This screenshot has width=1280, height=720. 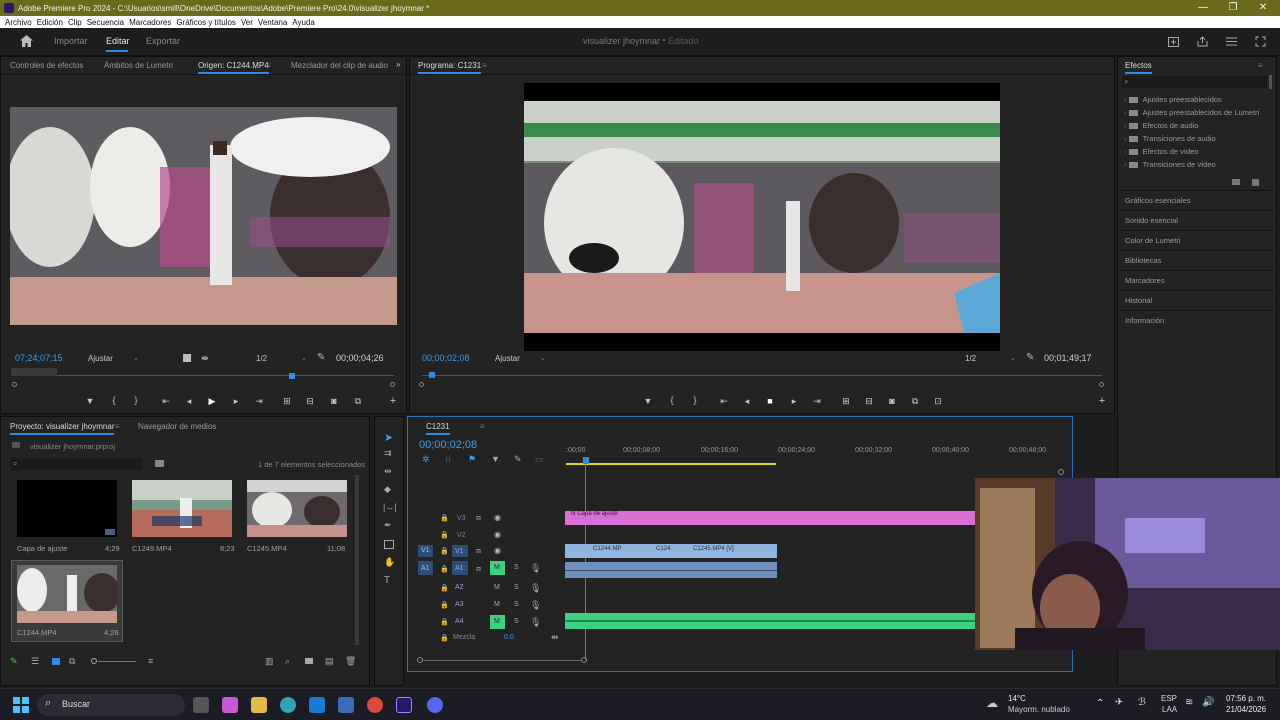 I want to click on section-info: Información, so click(x=1144, y=320).